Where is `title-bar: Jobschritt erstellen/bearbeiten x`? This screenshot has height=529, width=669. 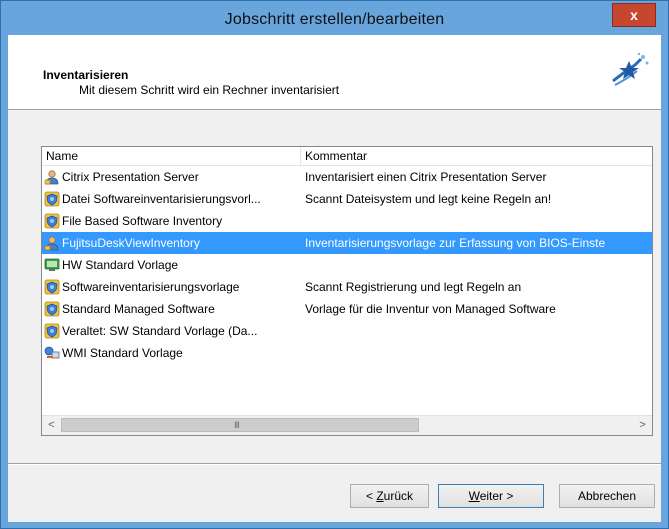 title-bar: Jobschritt erstellen/bearbeiten x is located at coordinates (334, 18).